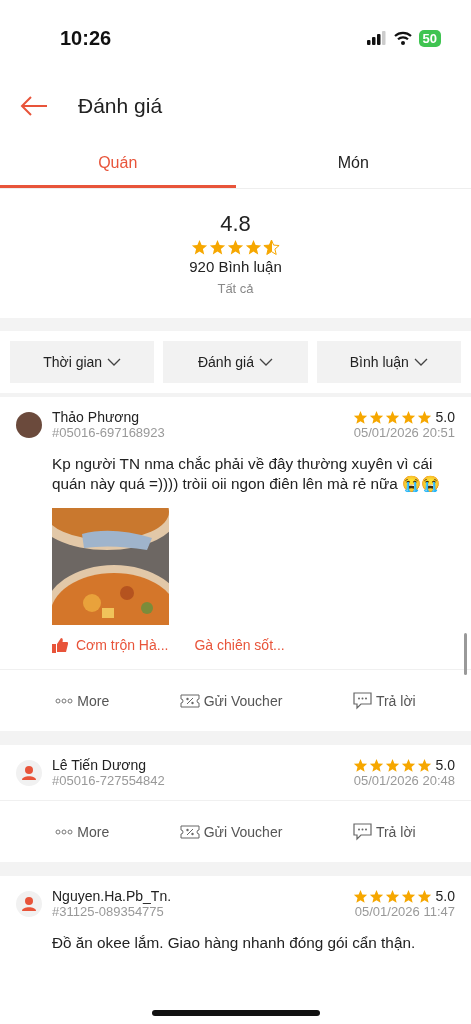 The height and width of the screenshot is (1024, 471). What do you see at coordinates (100, 765) in the screenshot?
I see `reviewer-name: Lê Tiến Dương` at bounding box center [100, 765].